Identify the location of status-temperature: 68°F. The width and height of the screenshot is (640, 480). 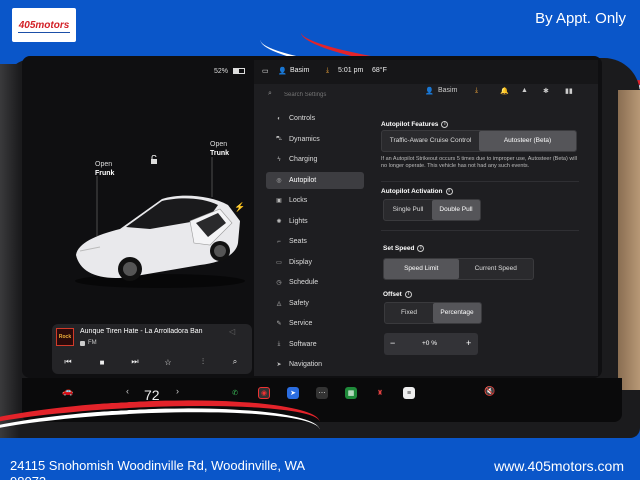
(379, 70).